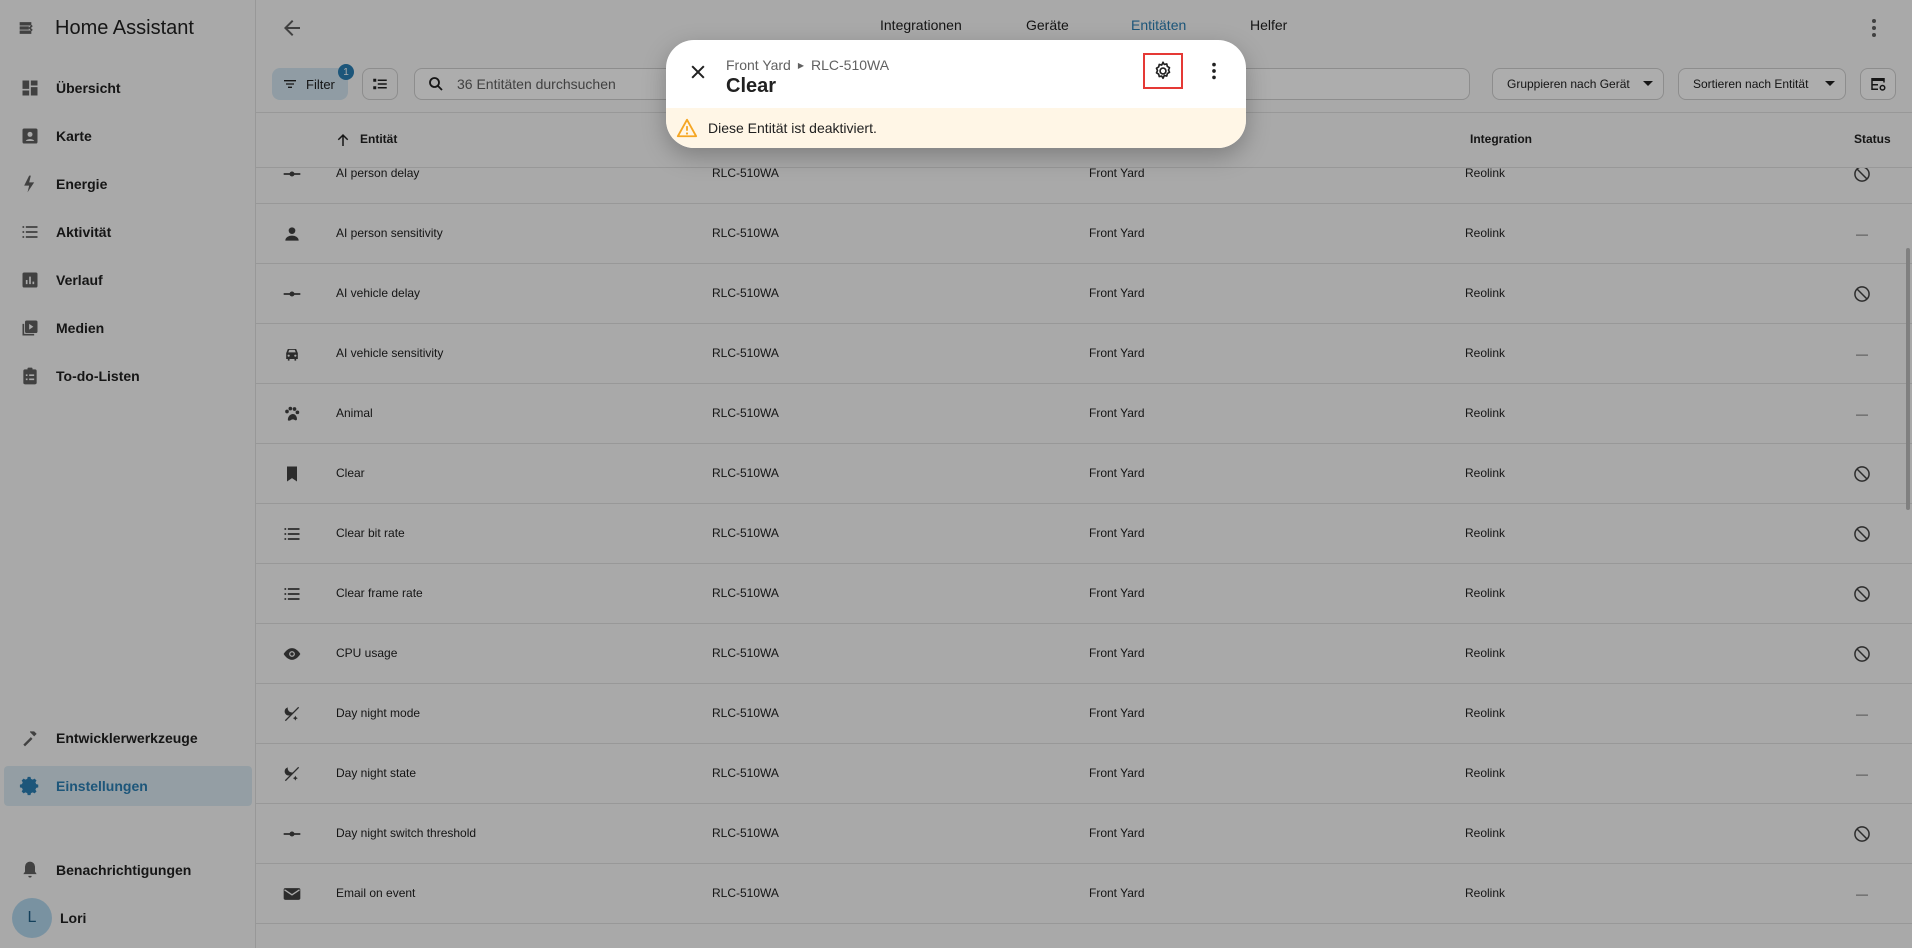 Image resolution: width=1912 pixels, height=948 pixels. What do you see at coordinates (792, 128) in the screenshot?
I see `warning-text: Diese Entität ist deaktiviert.` at bounding box center [792, 128].